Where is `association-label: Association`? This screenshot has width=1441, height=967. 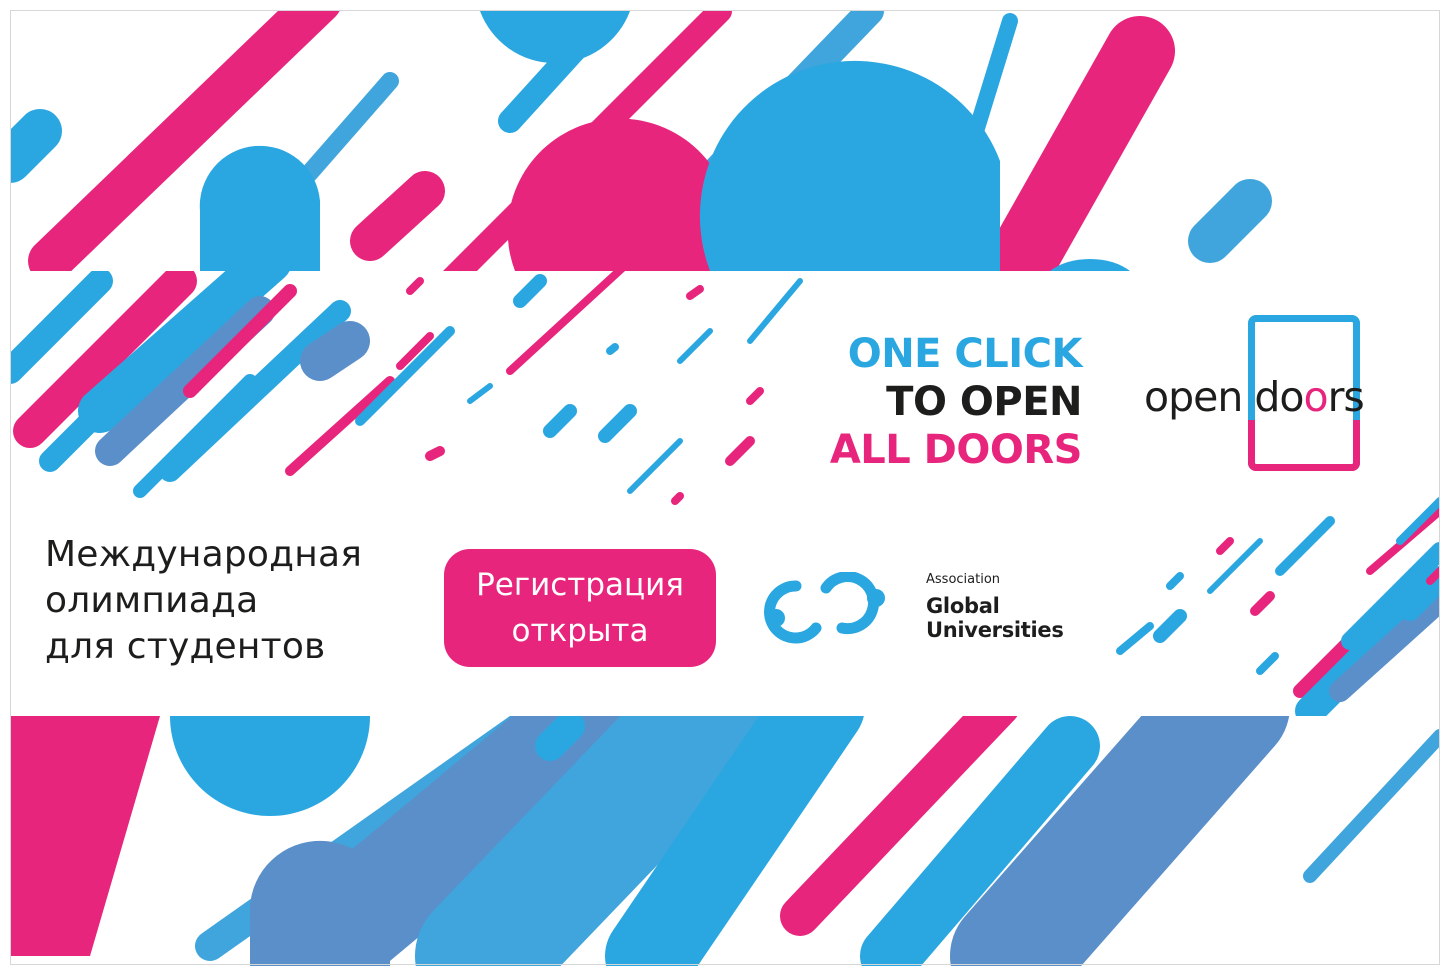 association-label: Association is located at coordinates (963, 579).